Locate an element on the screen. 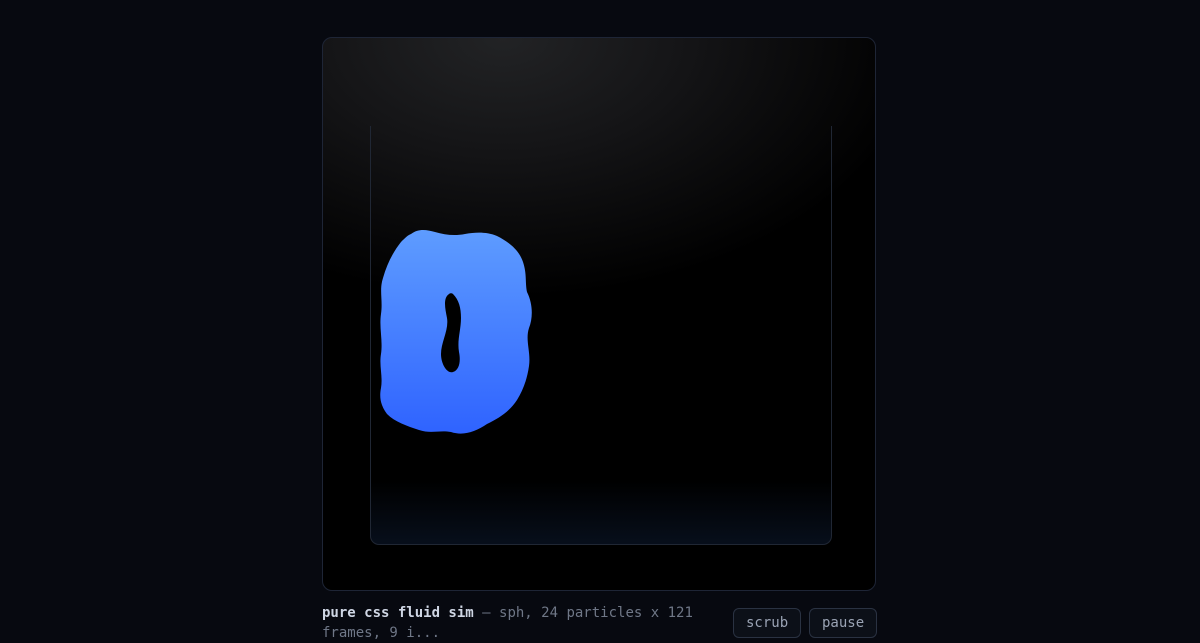  fluid-blob is located at coordinates (456, 332).